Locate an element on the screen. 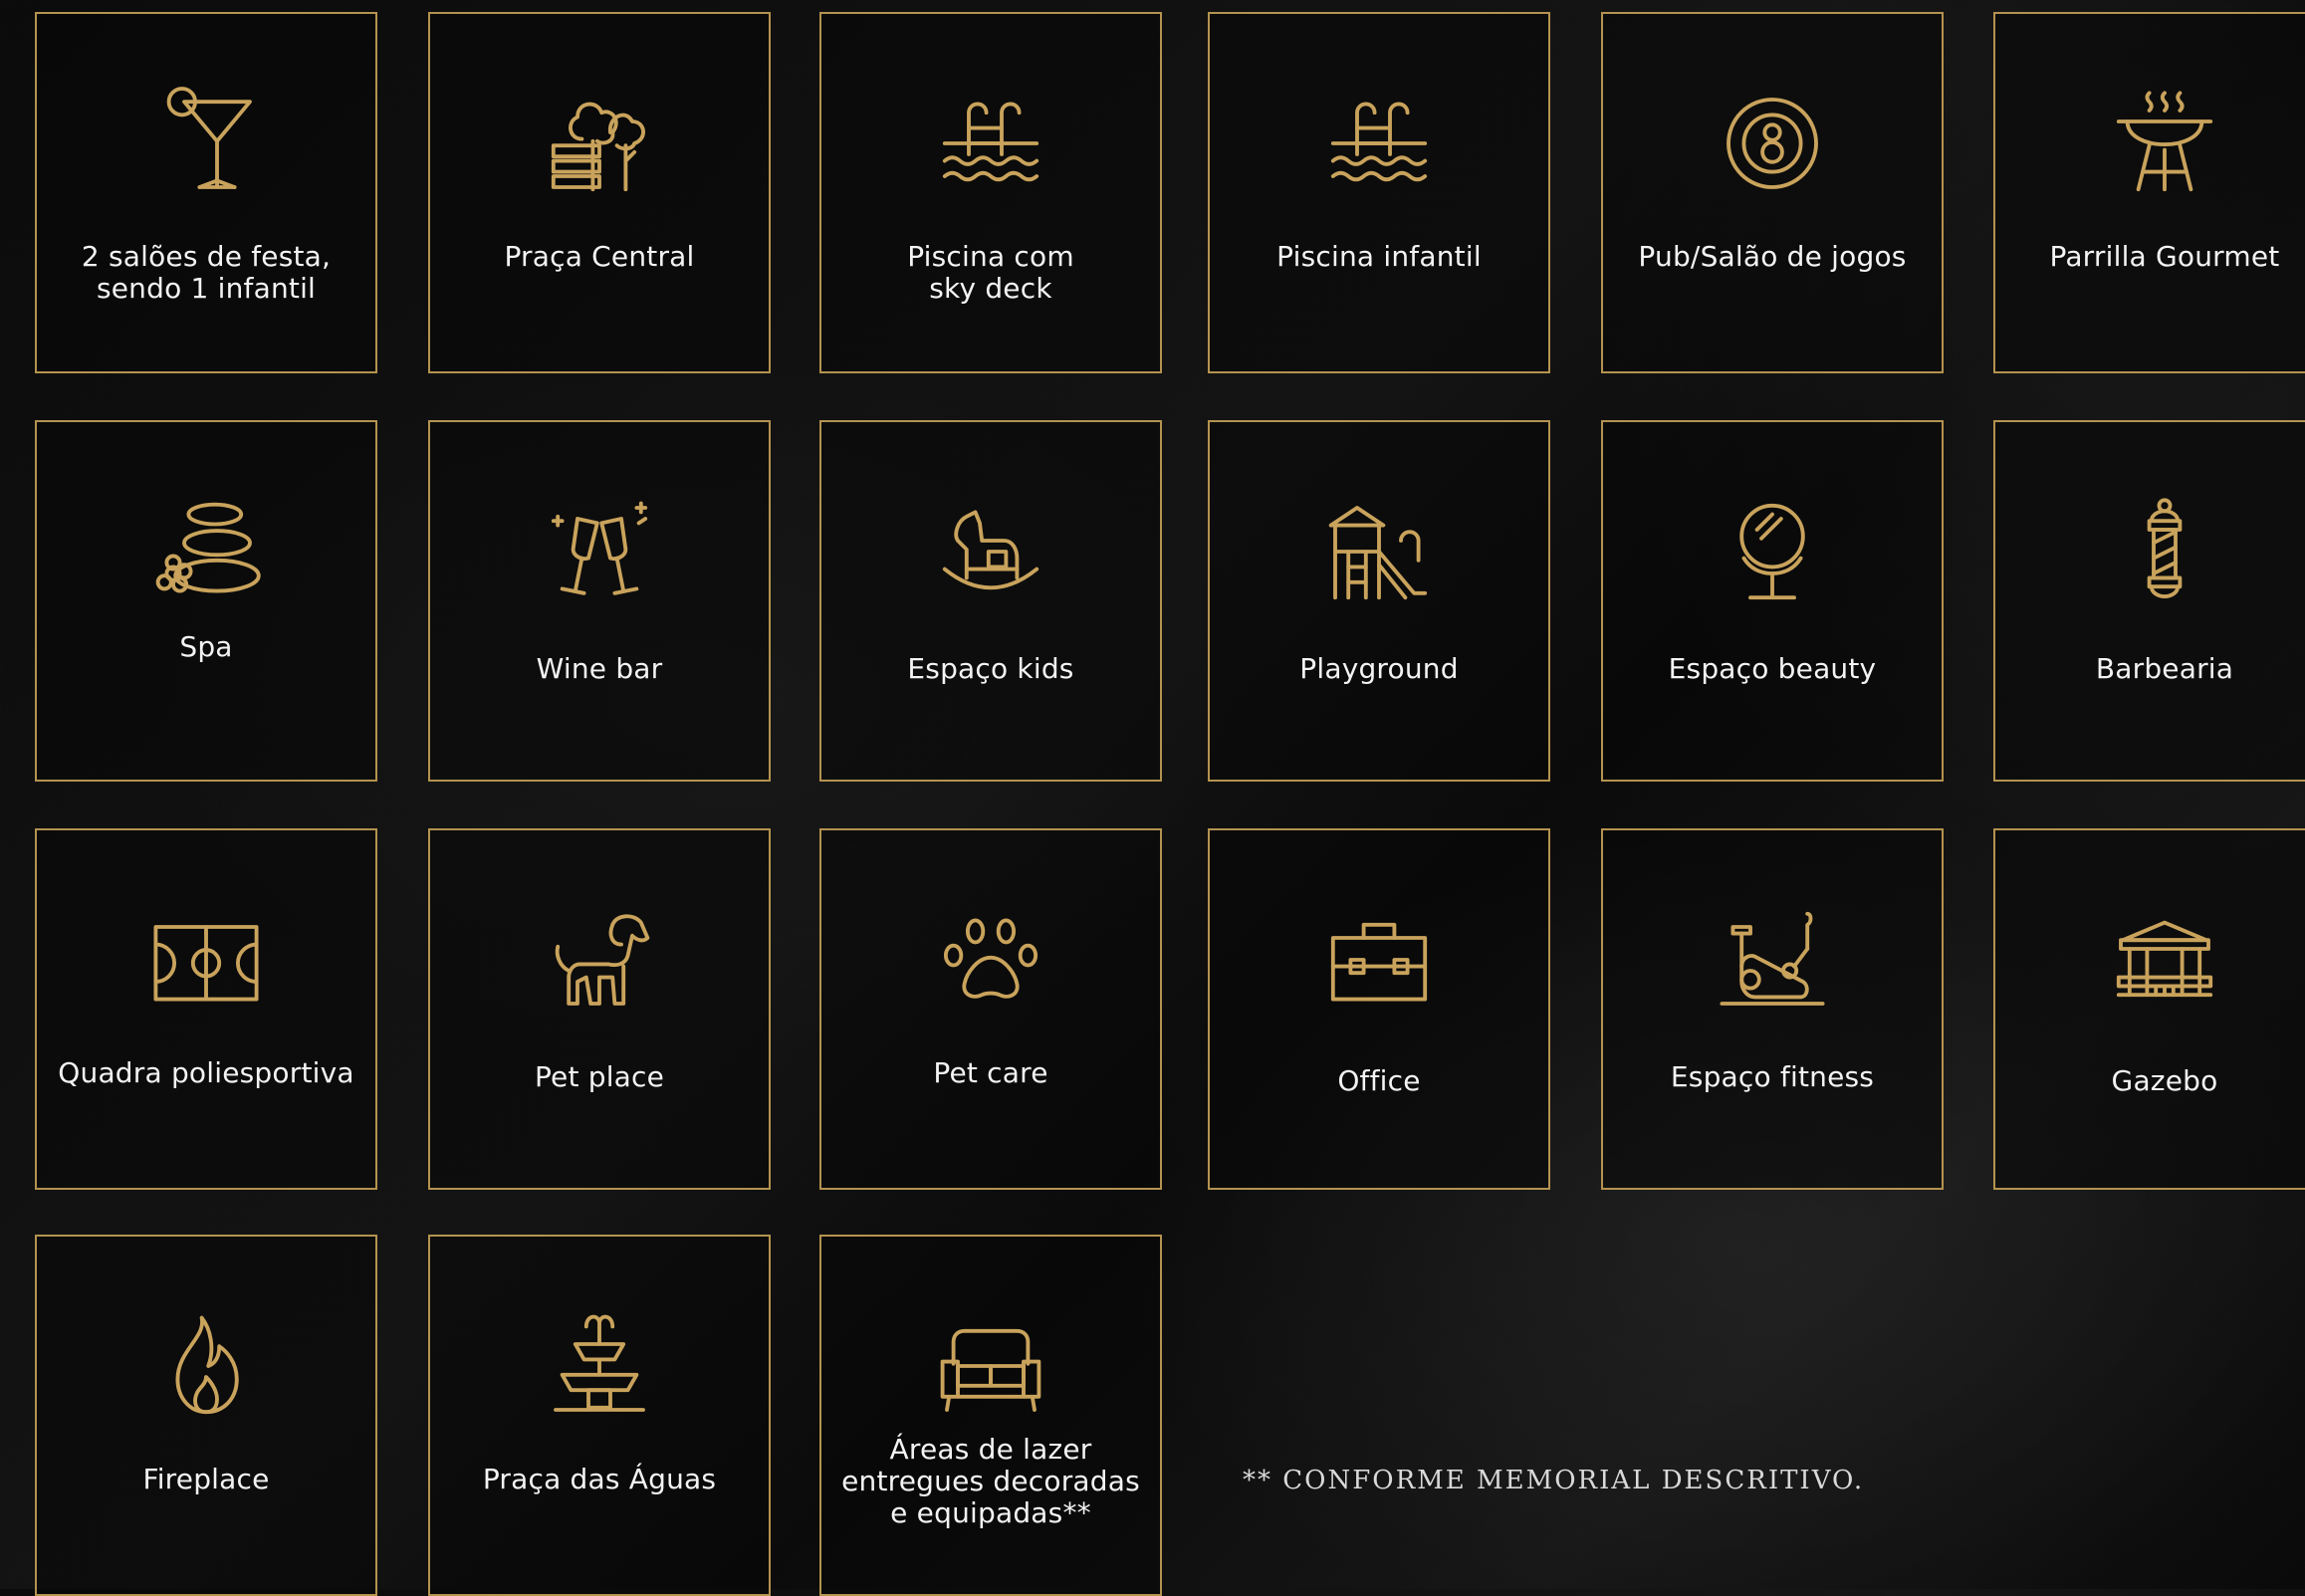  rocking-horse-icon is located at coordinates (990, 551).